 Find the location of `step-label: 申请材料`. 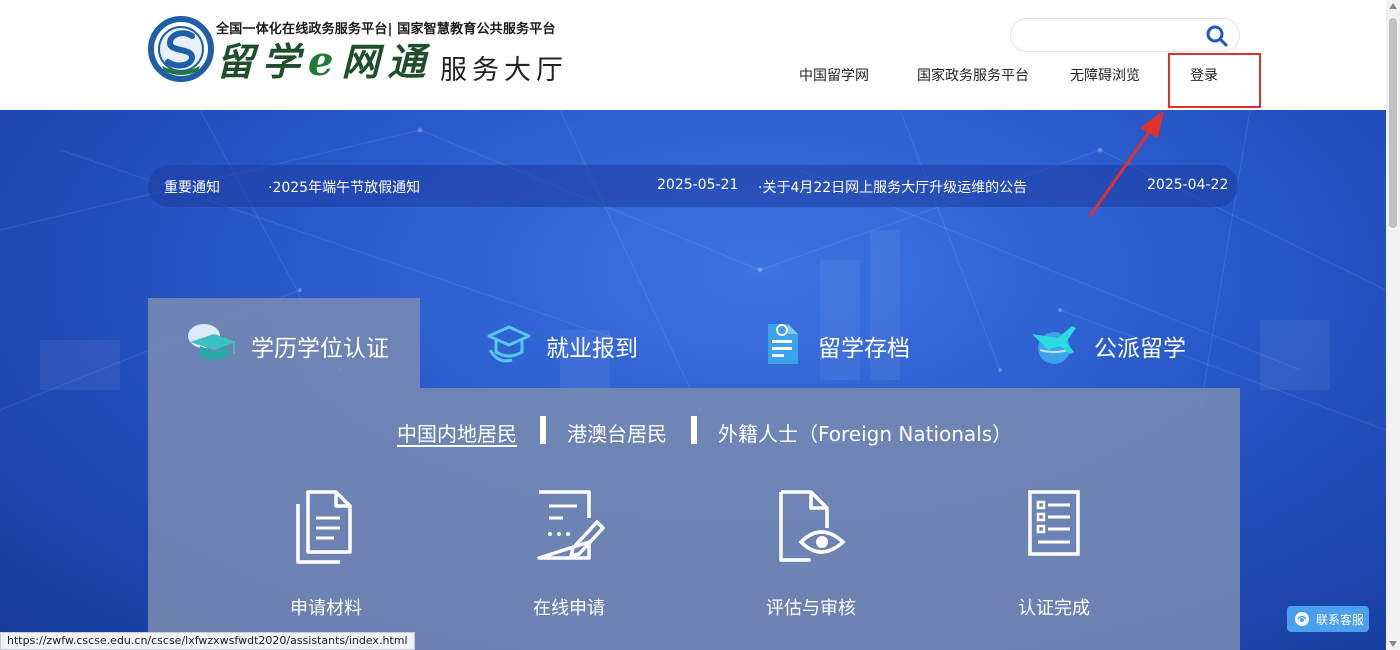

step-label: 申请材料 is located at coordinates (326, 608).